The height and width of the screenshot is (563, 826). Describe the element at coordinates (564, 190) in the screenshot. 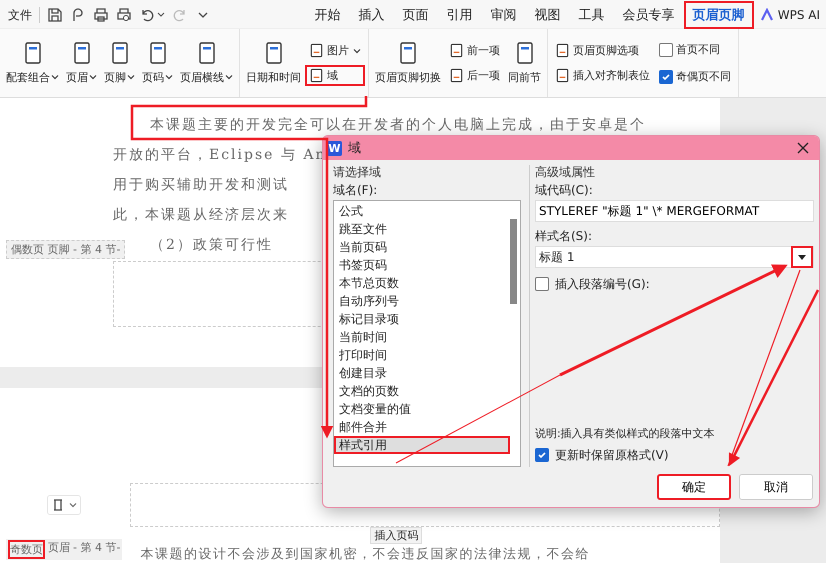

I see `field-label: 域代码(C):` at that location.